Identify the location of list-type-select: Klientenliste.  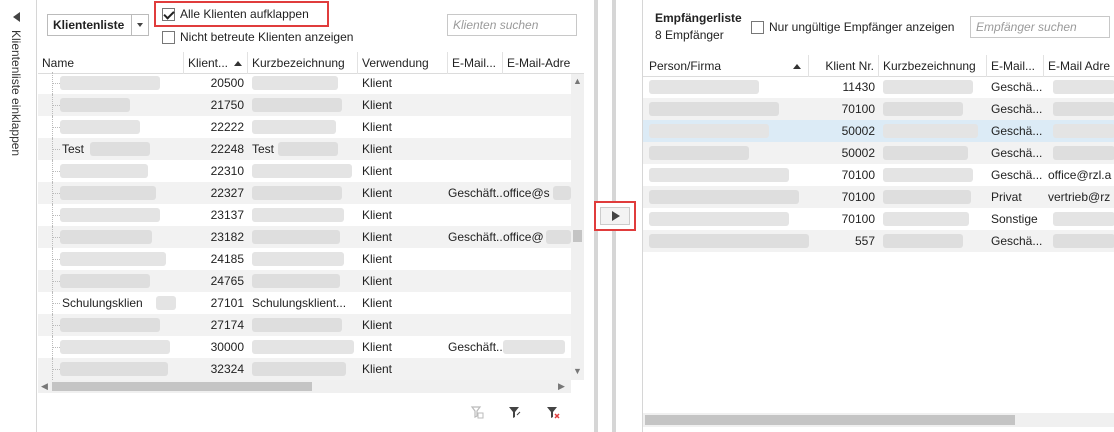
(98, 25).